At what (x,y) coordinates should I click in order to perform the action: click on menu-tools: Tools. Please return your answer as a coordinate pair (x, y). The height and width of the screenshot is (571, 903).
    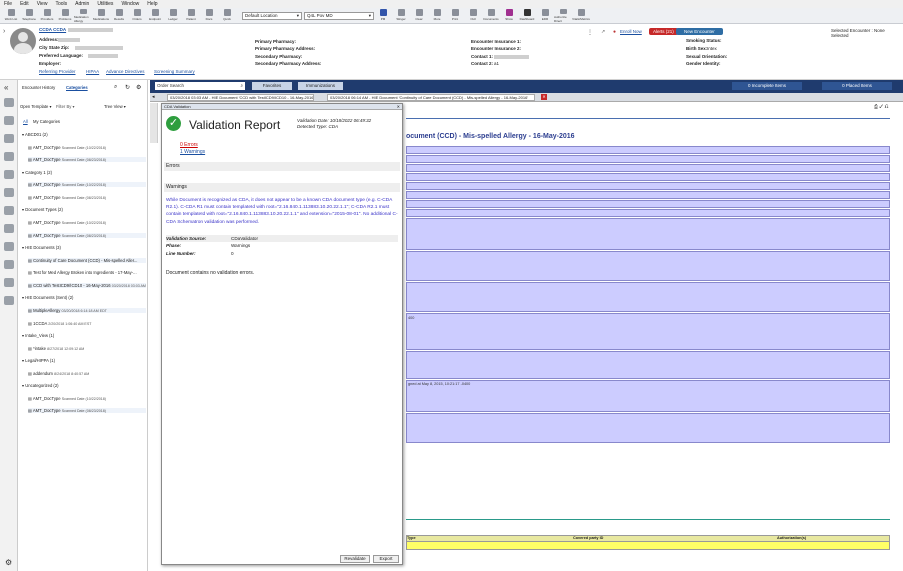
    Looking at the image, I should click on (61, 4).